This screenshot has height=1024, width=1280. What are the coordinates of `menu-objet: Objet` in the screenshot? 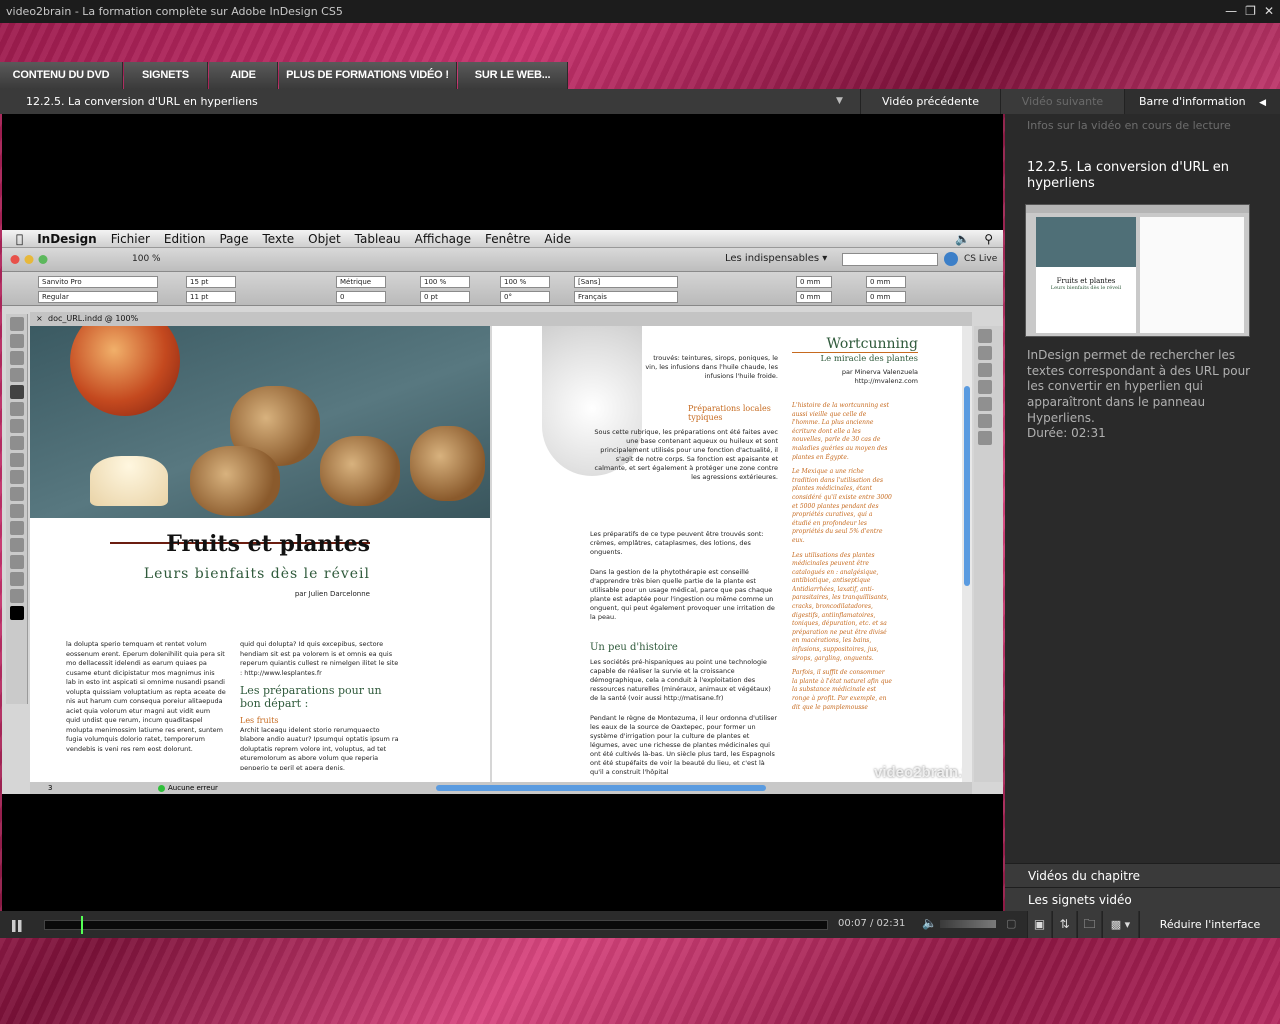 It's located at (324, 239).